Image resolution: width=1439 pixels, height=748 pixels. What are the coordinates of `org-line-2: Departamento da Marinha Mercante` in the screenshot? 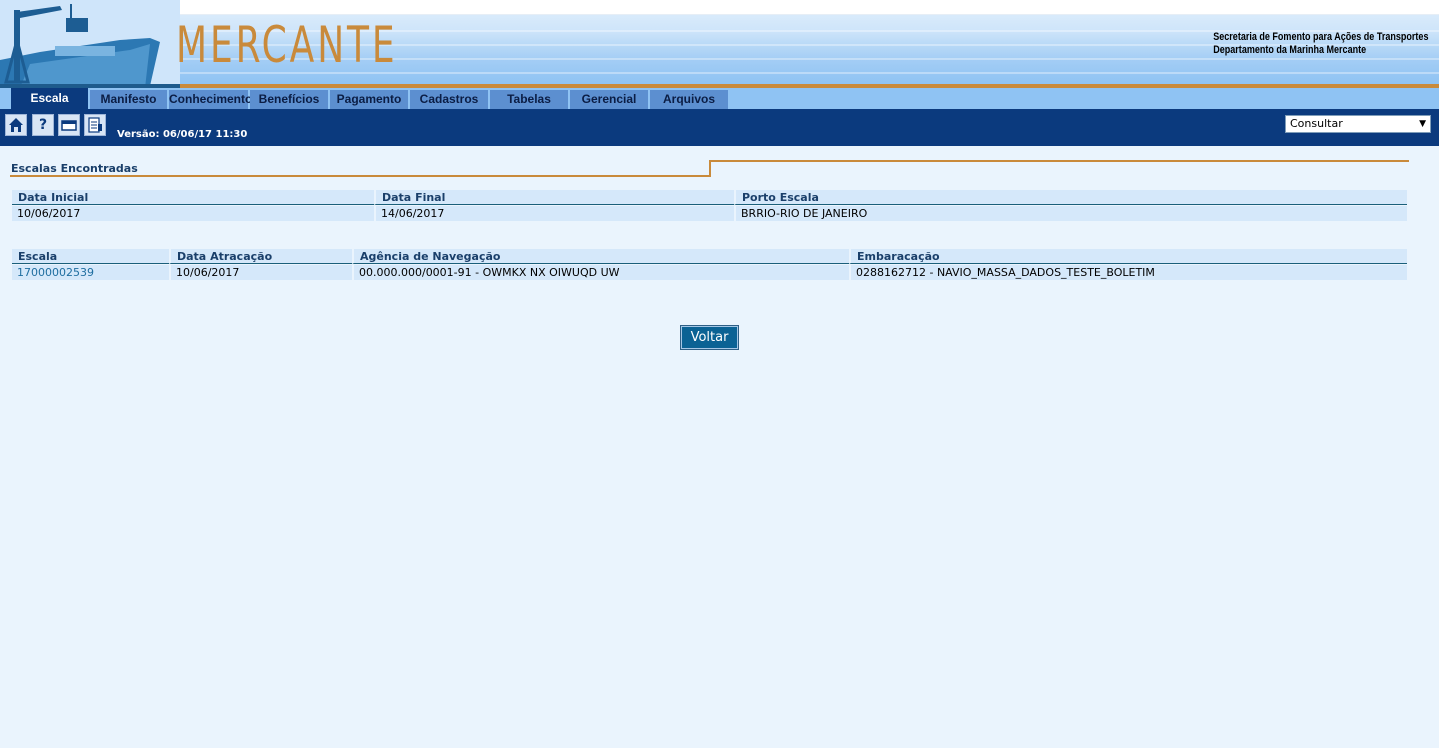 It's located at (1289, 50).